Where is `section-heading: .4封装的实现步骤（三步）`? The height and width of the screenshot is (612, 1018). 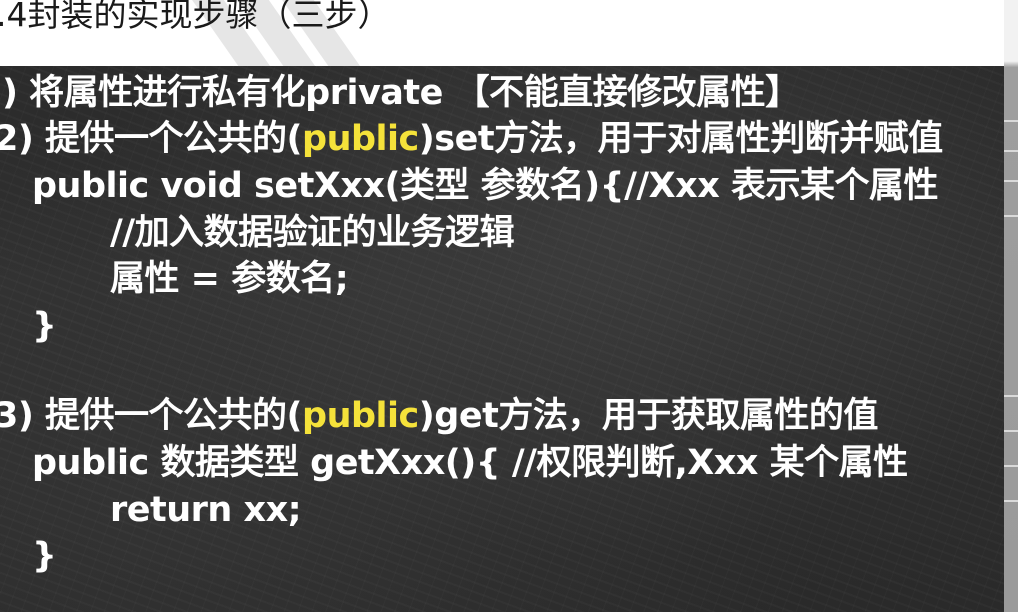
section-heading: .4封装的实现步骤（三步） is located at coordinates (195, 17).